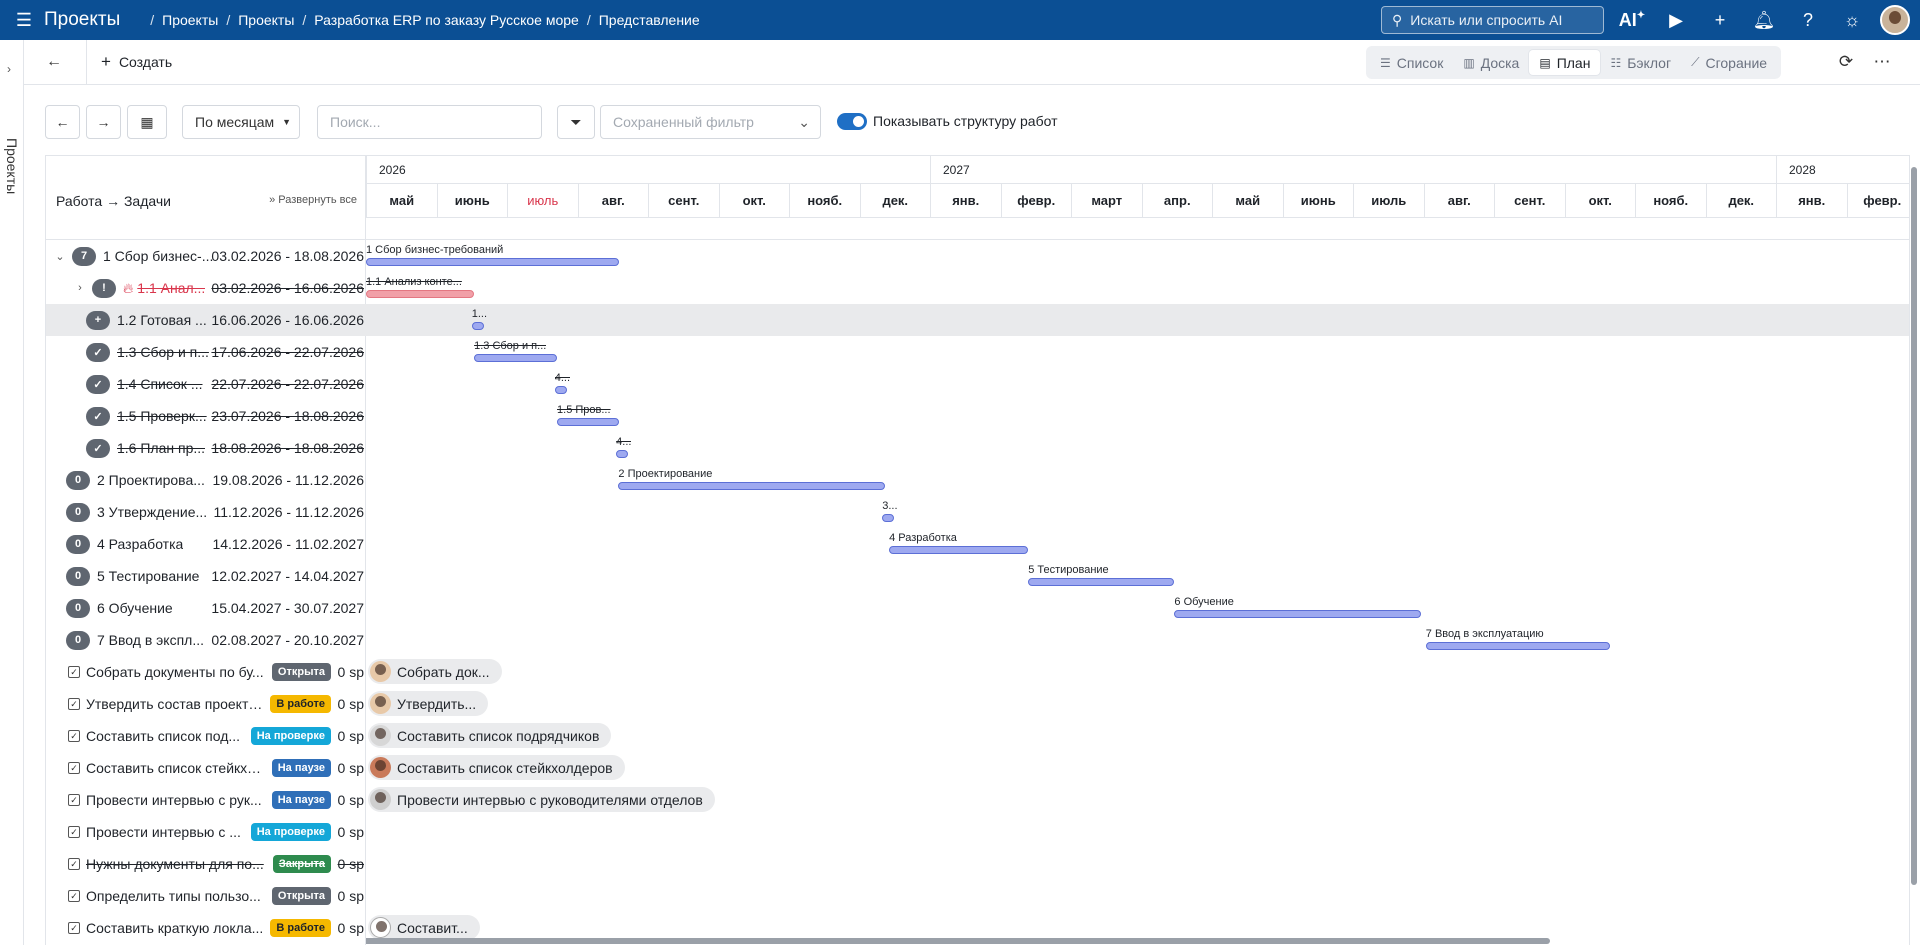 The width and height of the screenshot is (1920, 945). Describe the element at coordinates (62, 122) in the screenshot. I see `prev-period-button: ←` at that location.